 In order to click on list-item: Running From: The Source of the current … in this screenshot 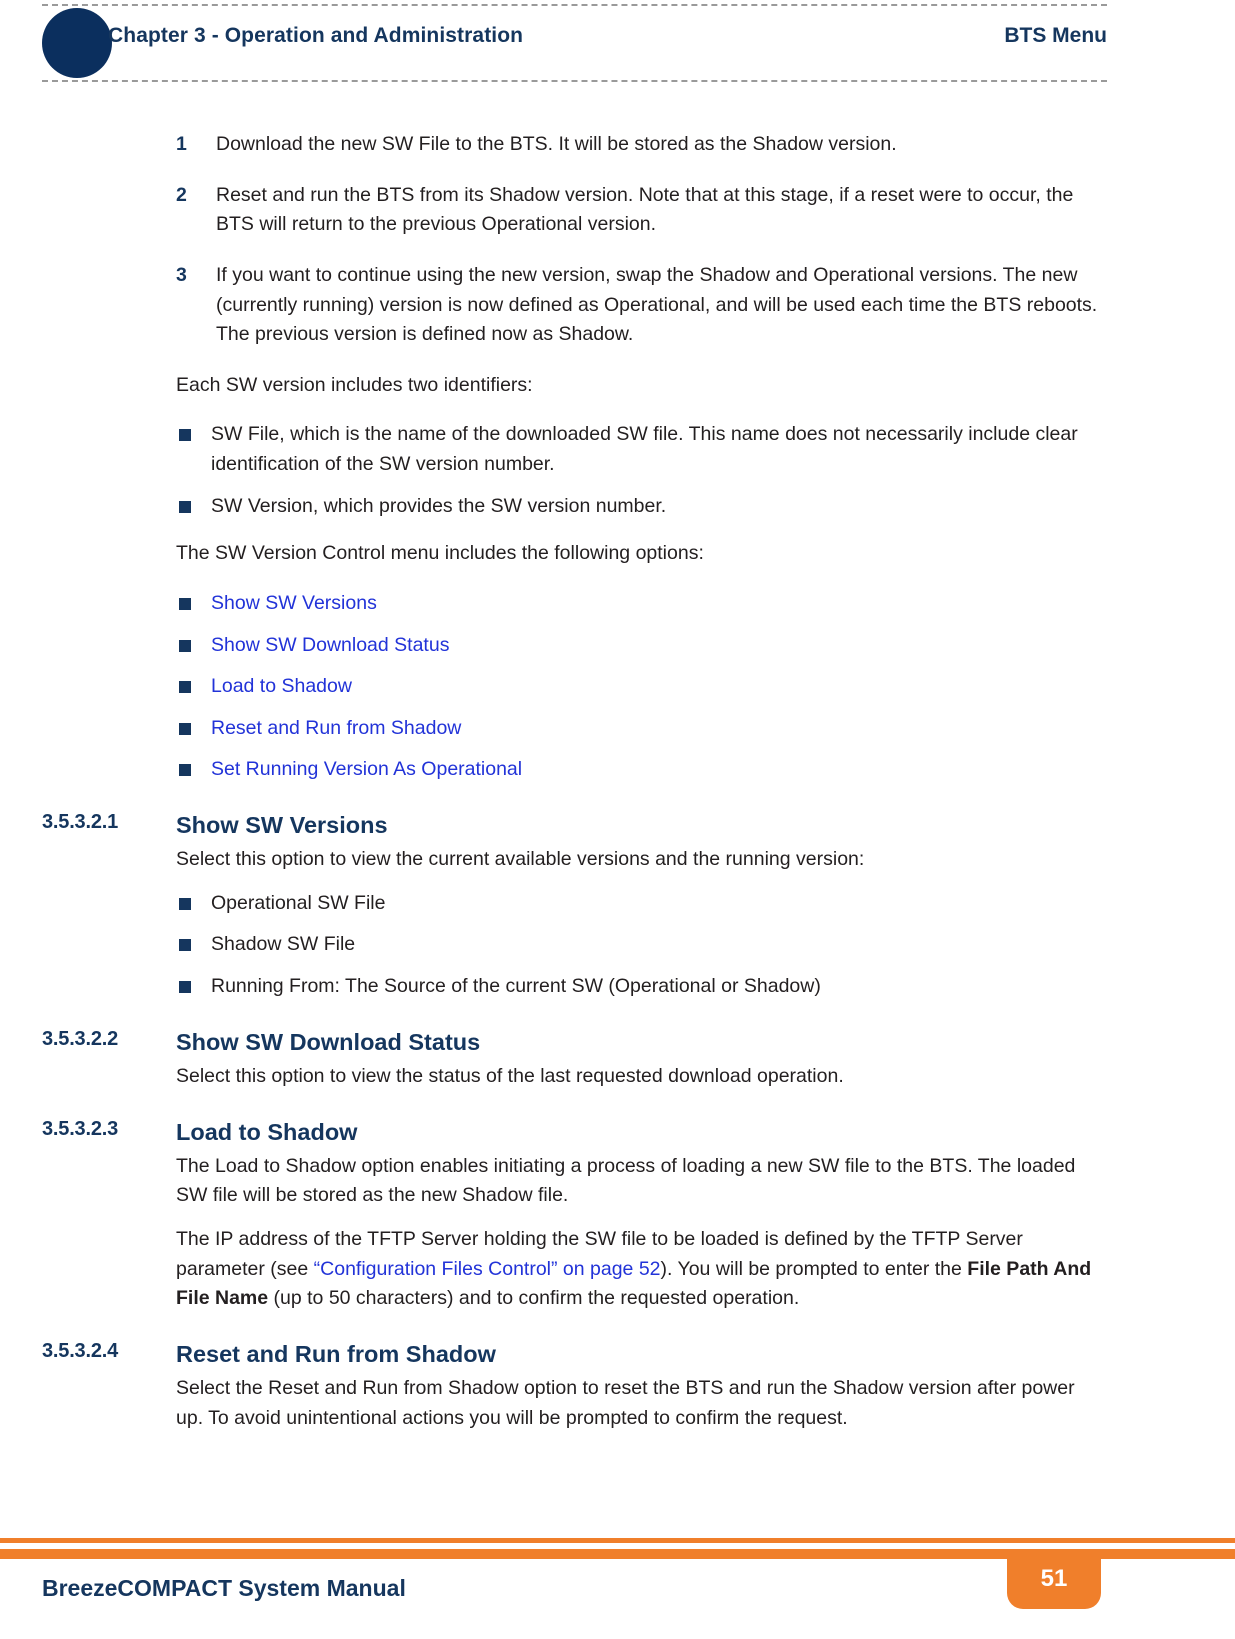, I will do `click(640, 987)`.